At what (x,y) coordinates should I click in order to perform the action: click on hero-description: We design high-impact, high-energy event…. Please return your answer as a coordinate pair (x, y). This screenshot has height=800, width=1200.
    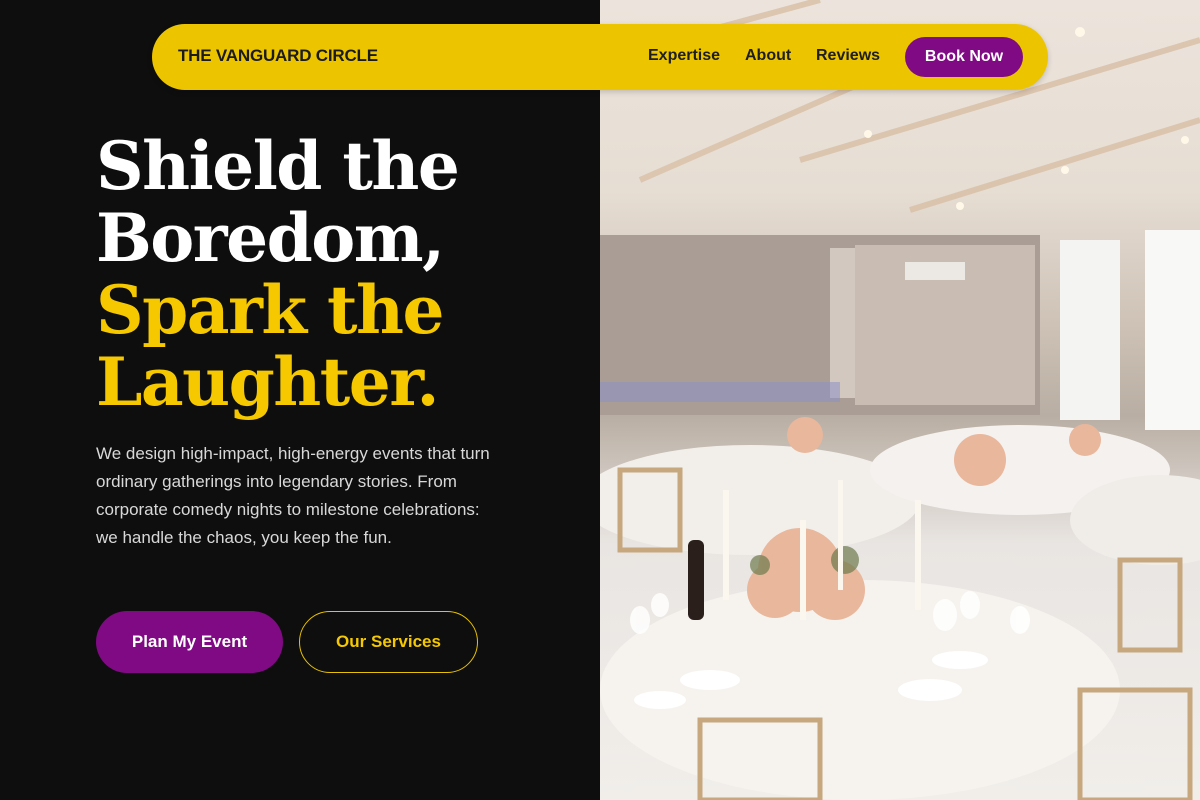
    Looking at the image, I should click on (293, 495).